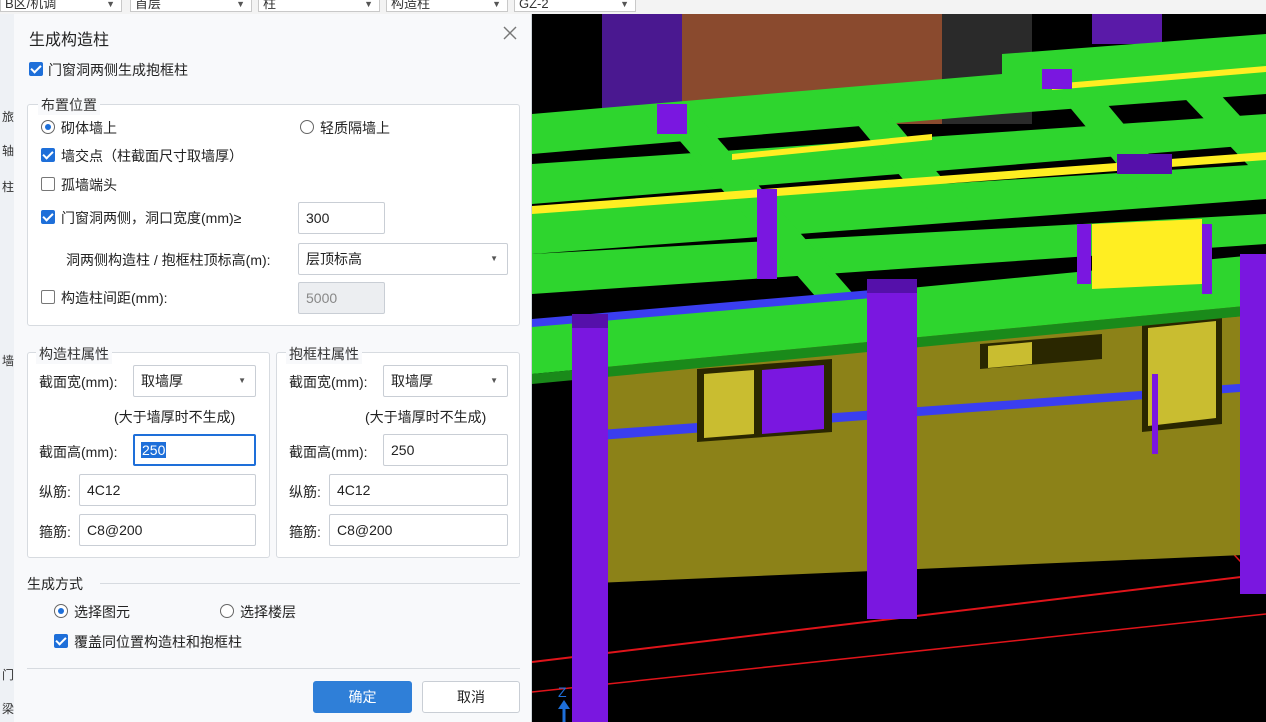  I want to click on axis-z-label: Z, so click(562, 692).